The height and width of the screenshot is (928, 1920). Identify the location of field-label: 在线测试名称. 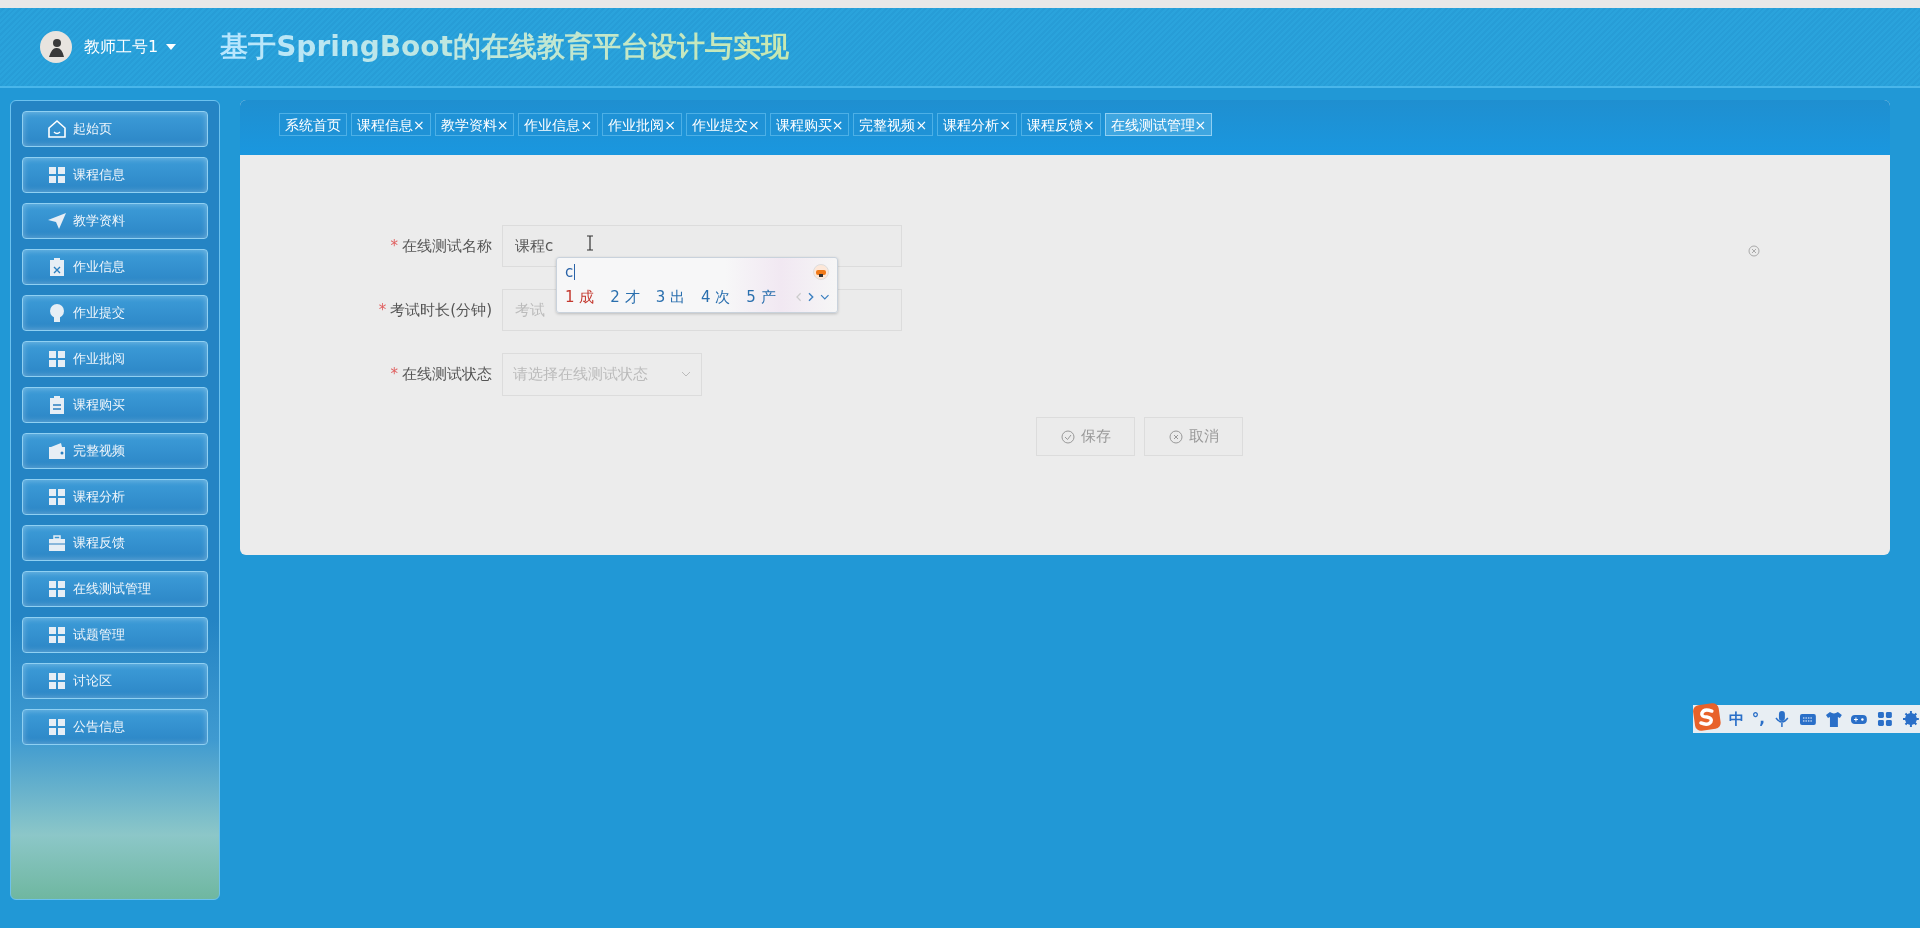
(447, 245).